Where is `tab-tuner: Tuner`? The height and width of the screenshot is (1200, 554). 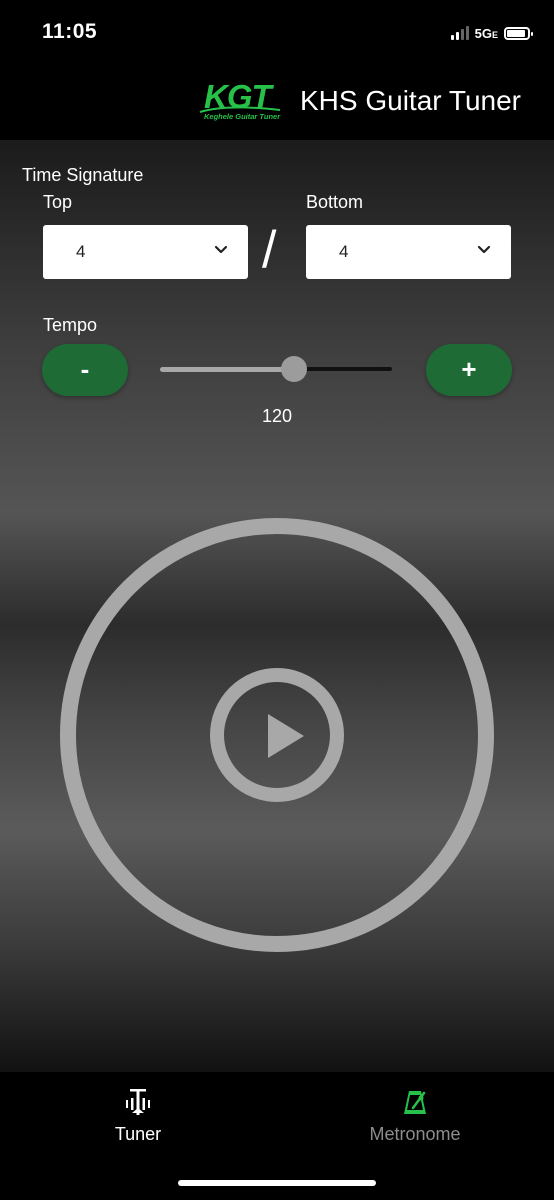
tab-tuner: Tuner is located at coordinates (138, 1115).